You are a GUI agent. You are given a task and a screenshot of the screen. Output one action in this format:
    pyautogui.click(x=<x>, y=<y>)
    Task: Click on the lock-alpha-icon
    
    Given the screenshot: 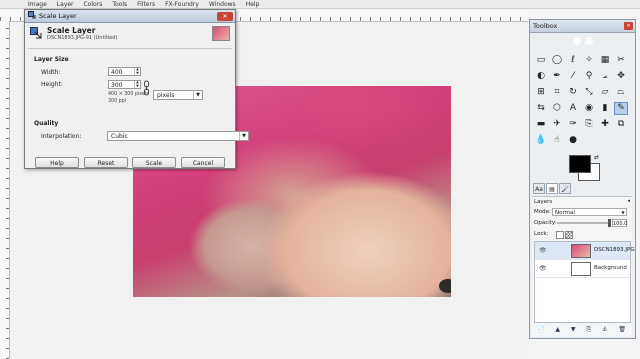 What is the action you would take?
    pyautogui.click(x=569, y=235)
    